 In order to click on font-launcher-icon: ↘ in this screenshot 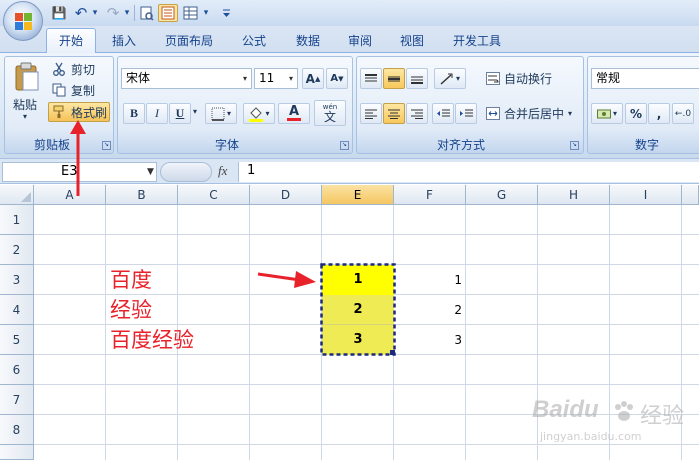, I will do `click(344, 145)`.